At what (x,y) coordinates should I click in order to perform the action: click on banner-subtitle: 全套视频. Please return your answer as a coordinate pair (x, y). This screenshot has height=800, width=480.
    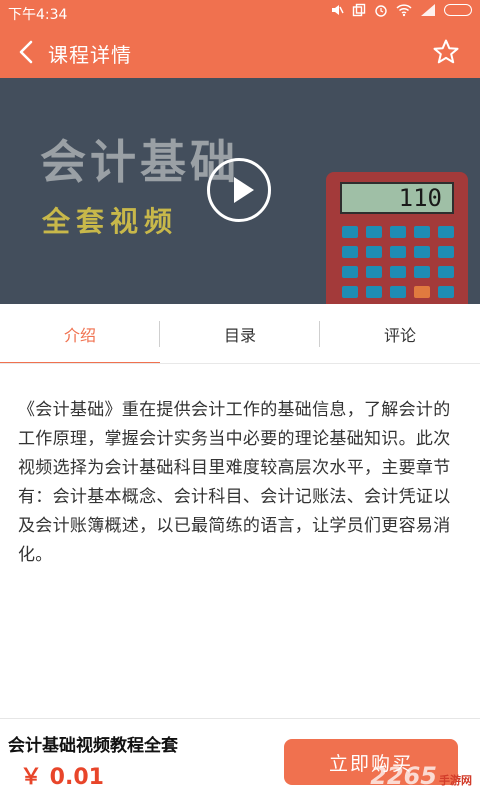
    Looking at the image, I should click on (110, 221).